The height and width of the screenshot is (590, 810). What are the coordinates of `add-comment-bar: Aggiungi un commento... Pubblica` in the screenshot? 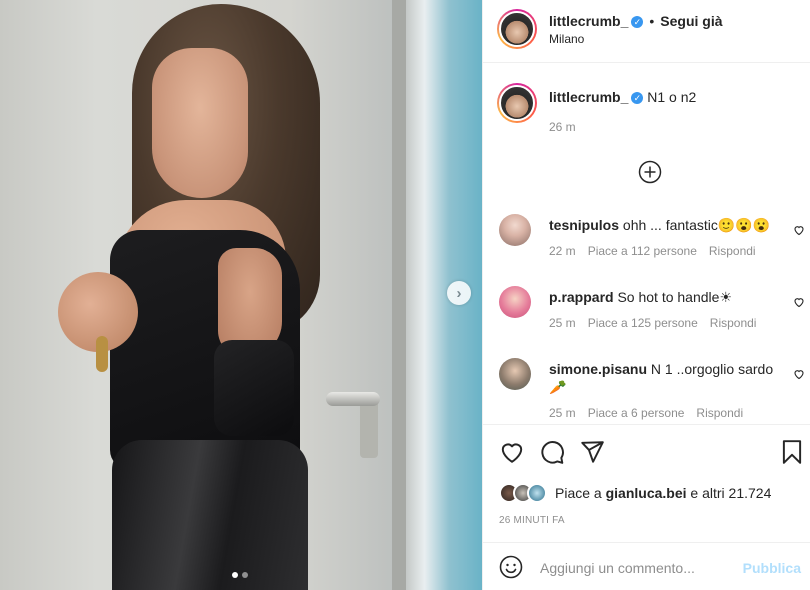 It's located at (646, 566).